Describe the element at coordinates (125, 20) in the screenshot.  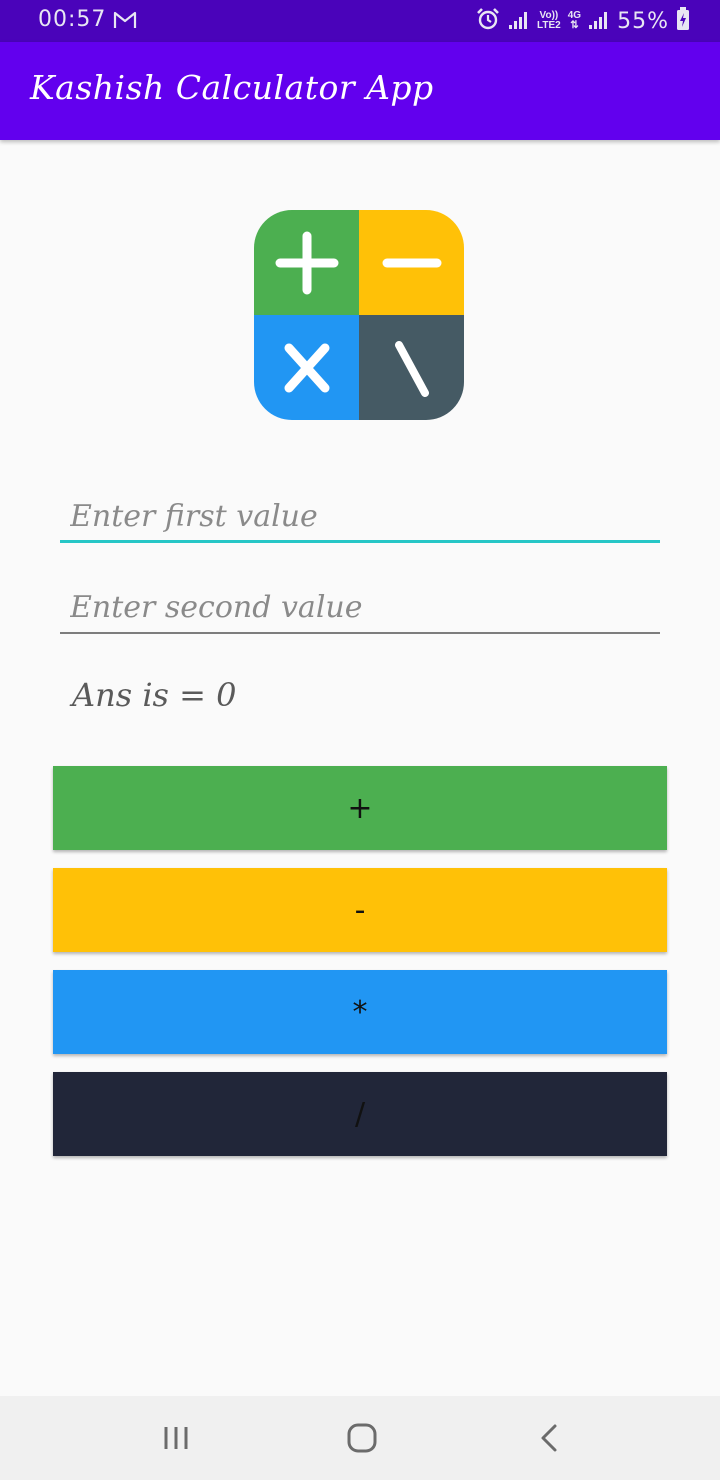
I see `gmail-icon` at that location.